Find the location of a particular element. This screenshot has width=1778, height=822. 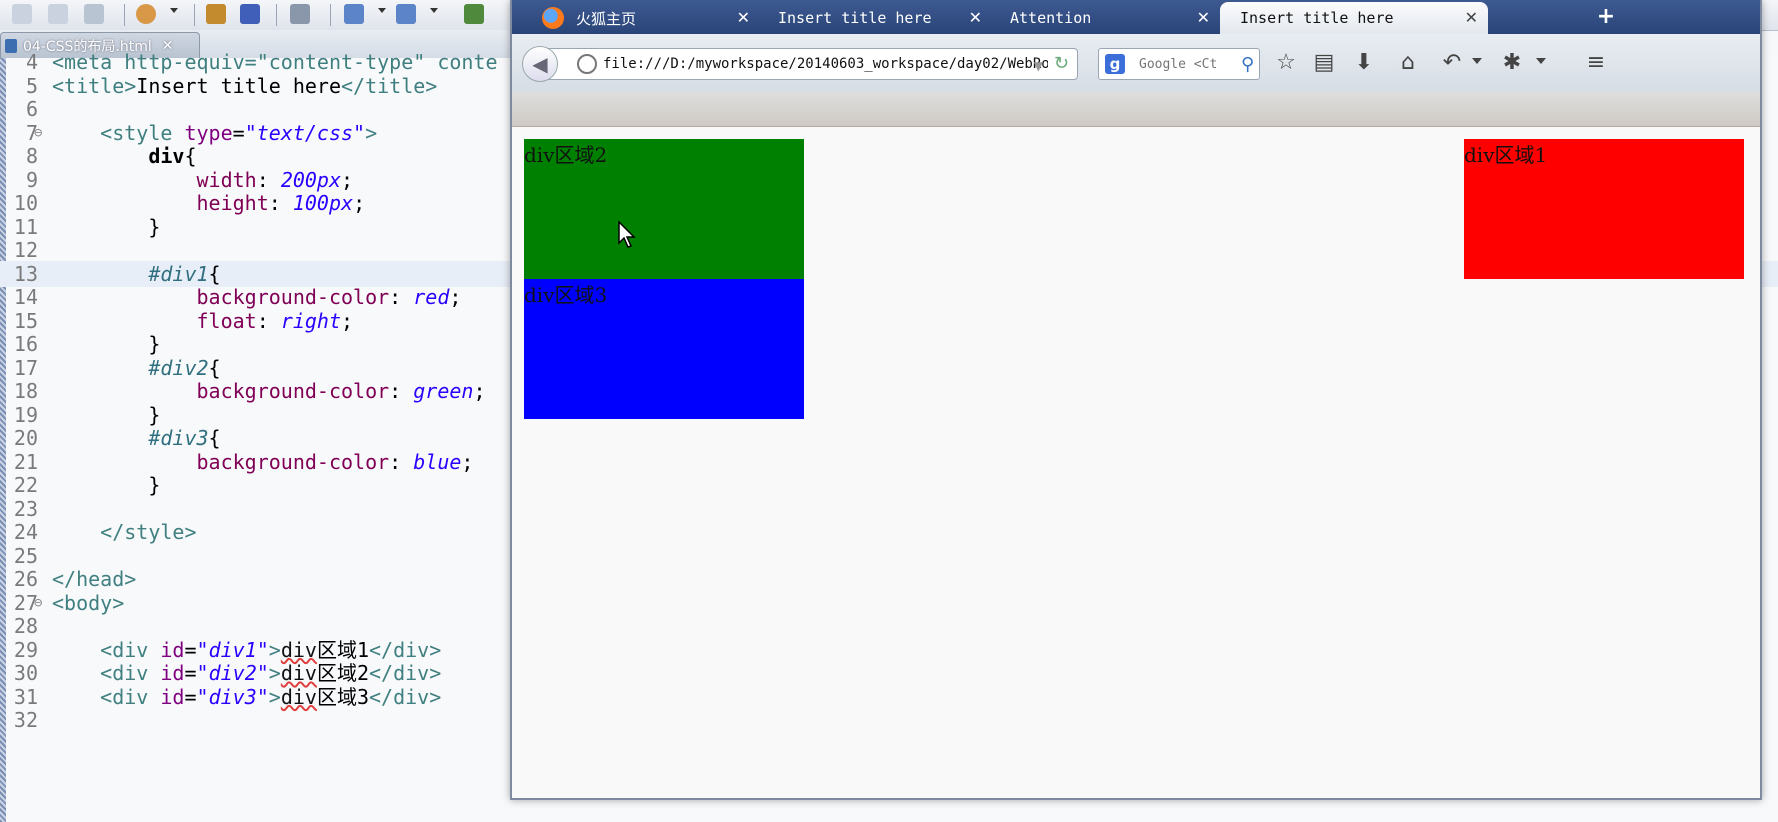

tab-insert-title-1: Insert title here ✕ is located at coordinates (876, 18).